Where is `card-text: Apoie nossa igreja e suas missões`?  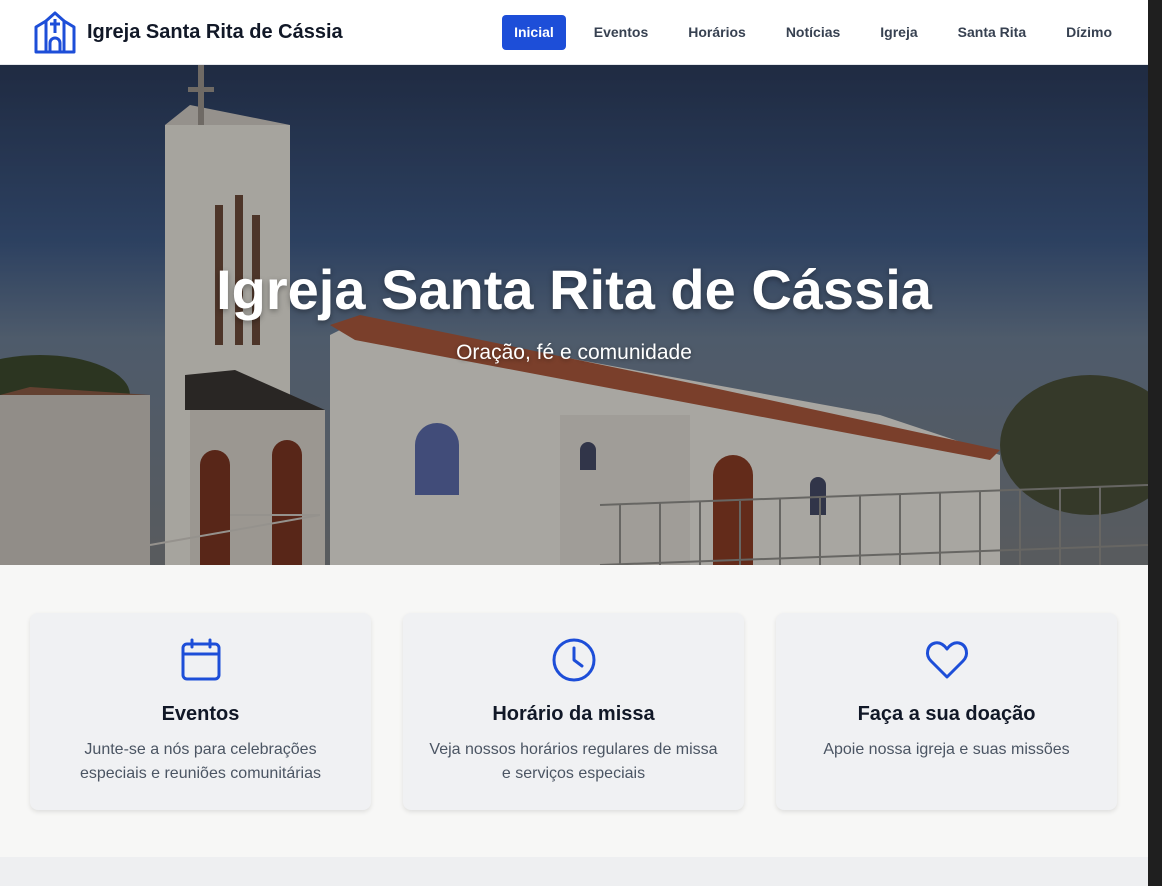
card-text: Apoie nossa igreja e suas missões is located at coordinates (946, 749).